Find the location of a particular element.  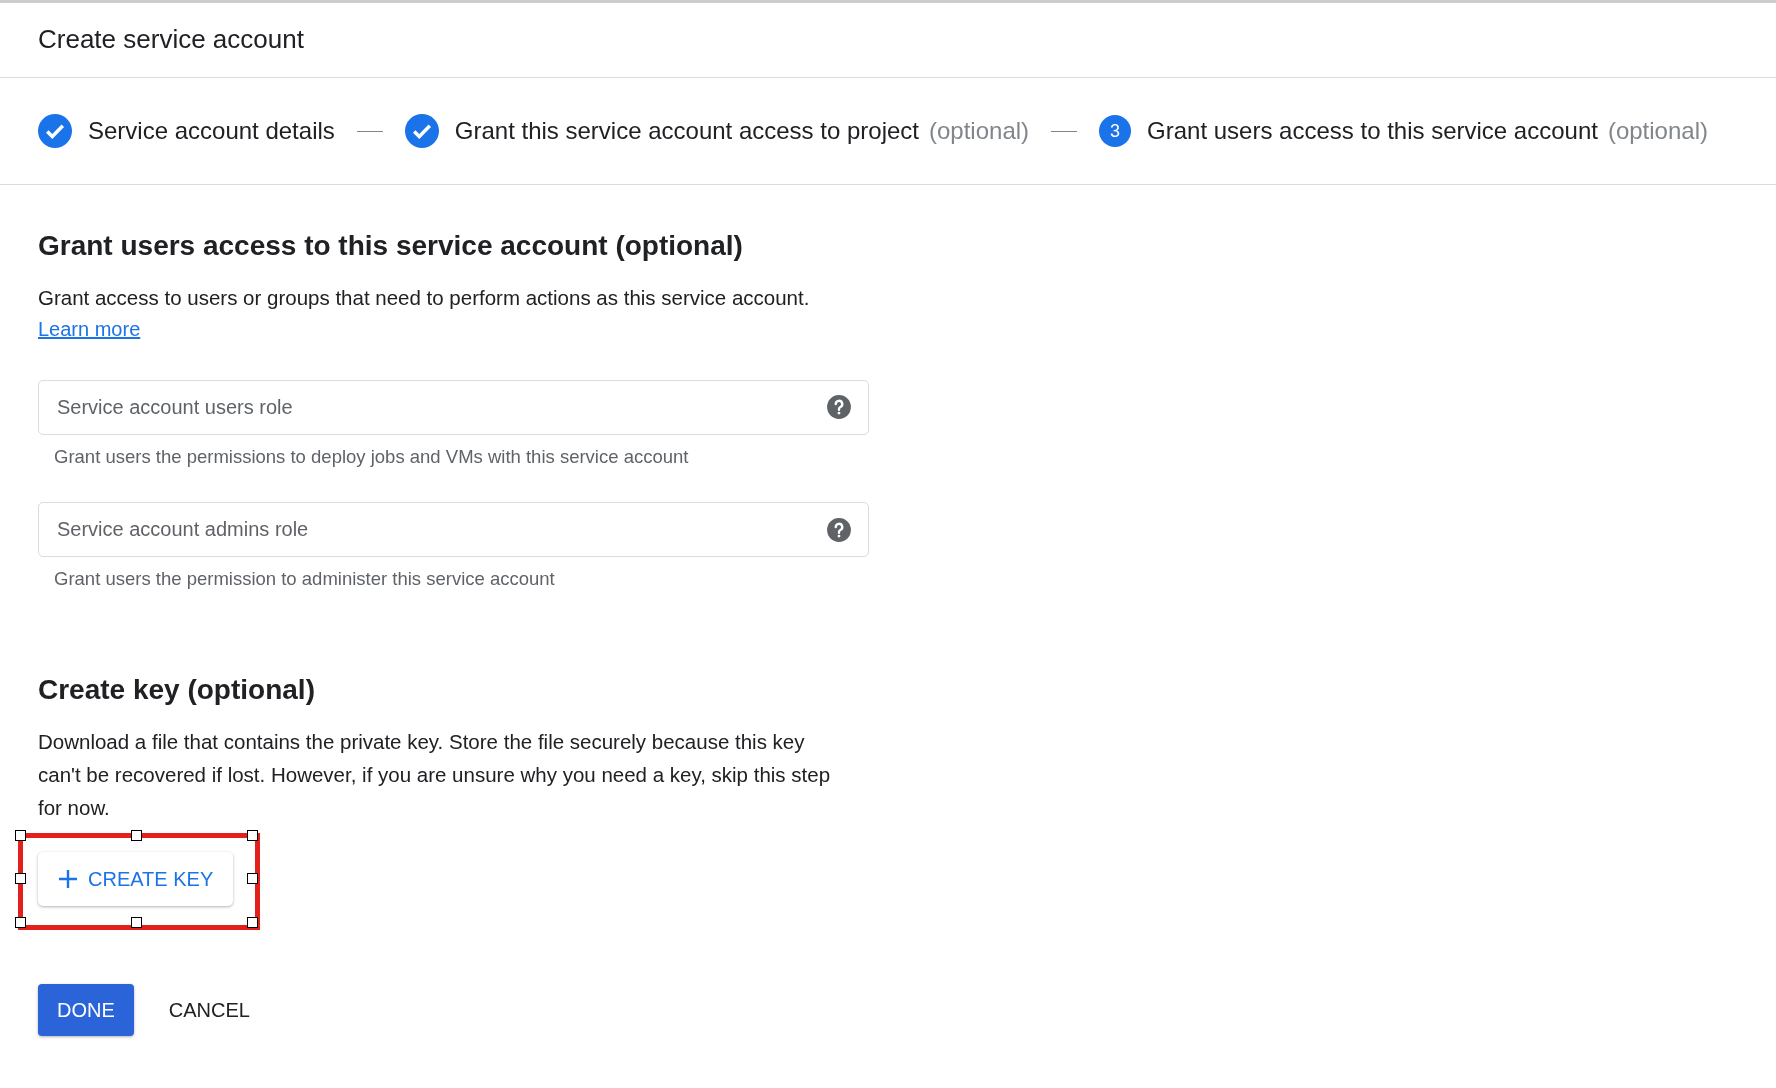

section-heading: Create key (optional) is located at coordinates (177, 690).